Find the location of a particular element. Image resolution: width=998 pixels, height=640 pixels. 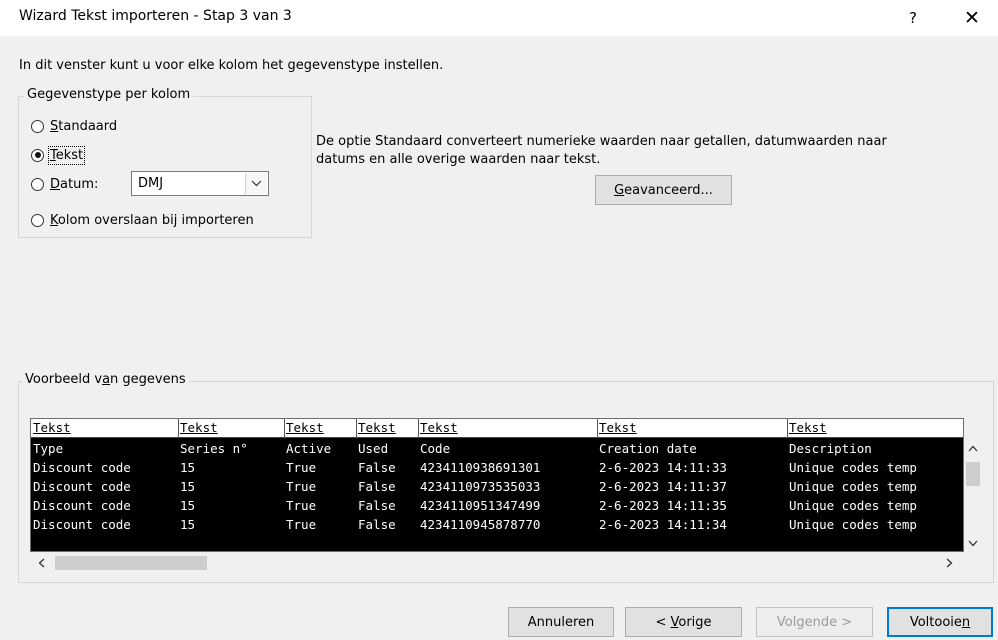

table-cell: 2-6-2023 14:11:34 is located at coordinates (663, 524).